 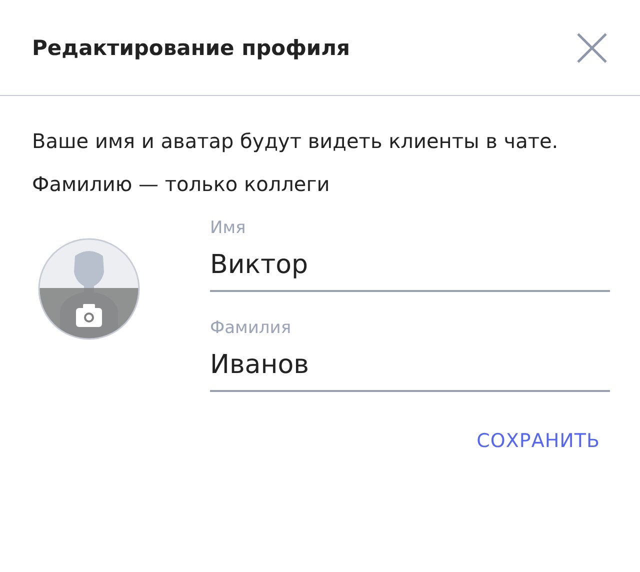 I want to click on input-field: Иванов, so click(x=410, y=369).